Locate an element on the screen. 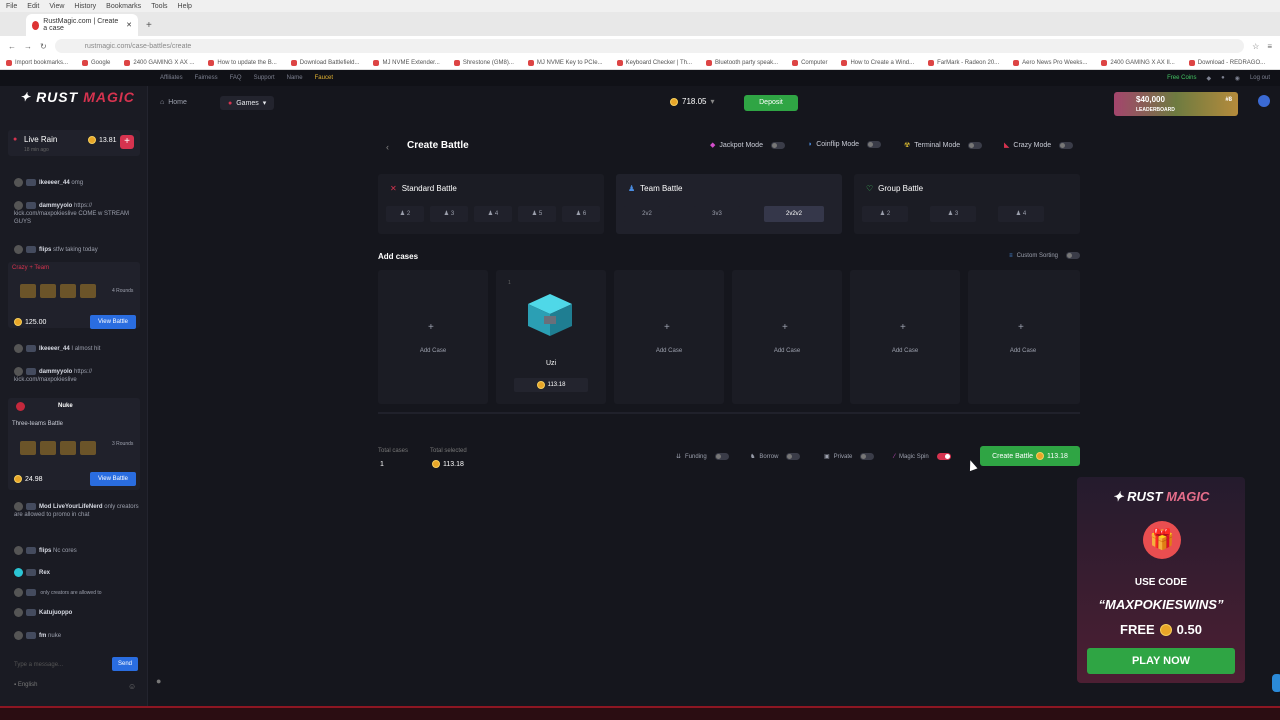  coinflip-mode-toggle: ◗ Coinflip Mode is located at coordinates (845, 144).